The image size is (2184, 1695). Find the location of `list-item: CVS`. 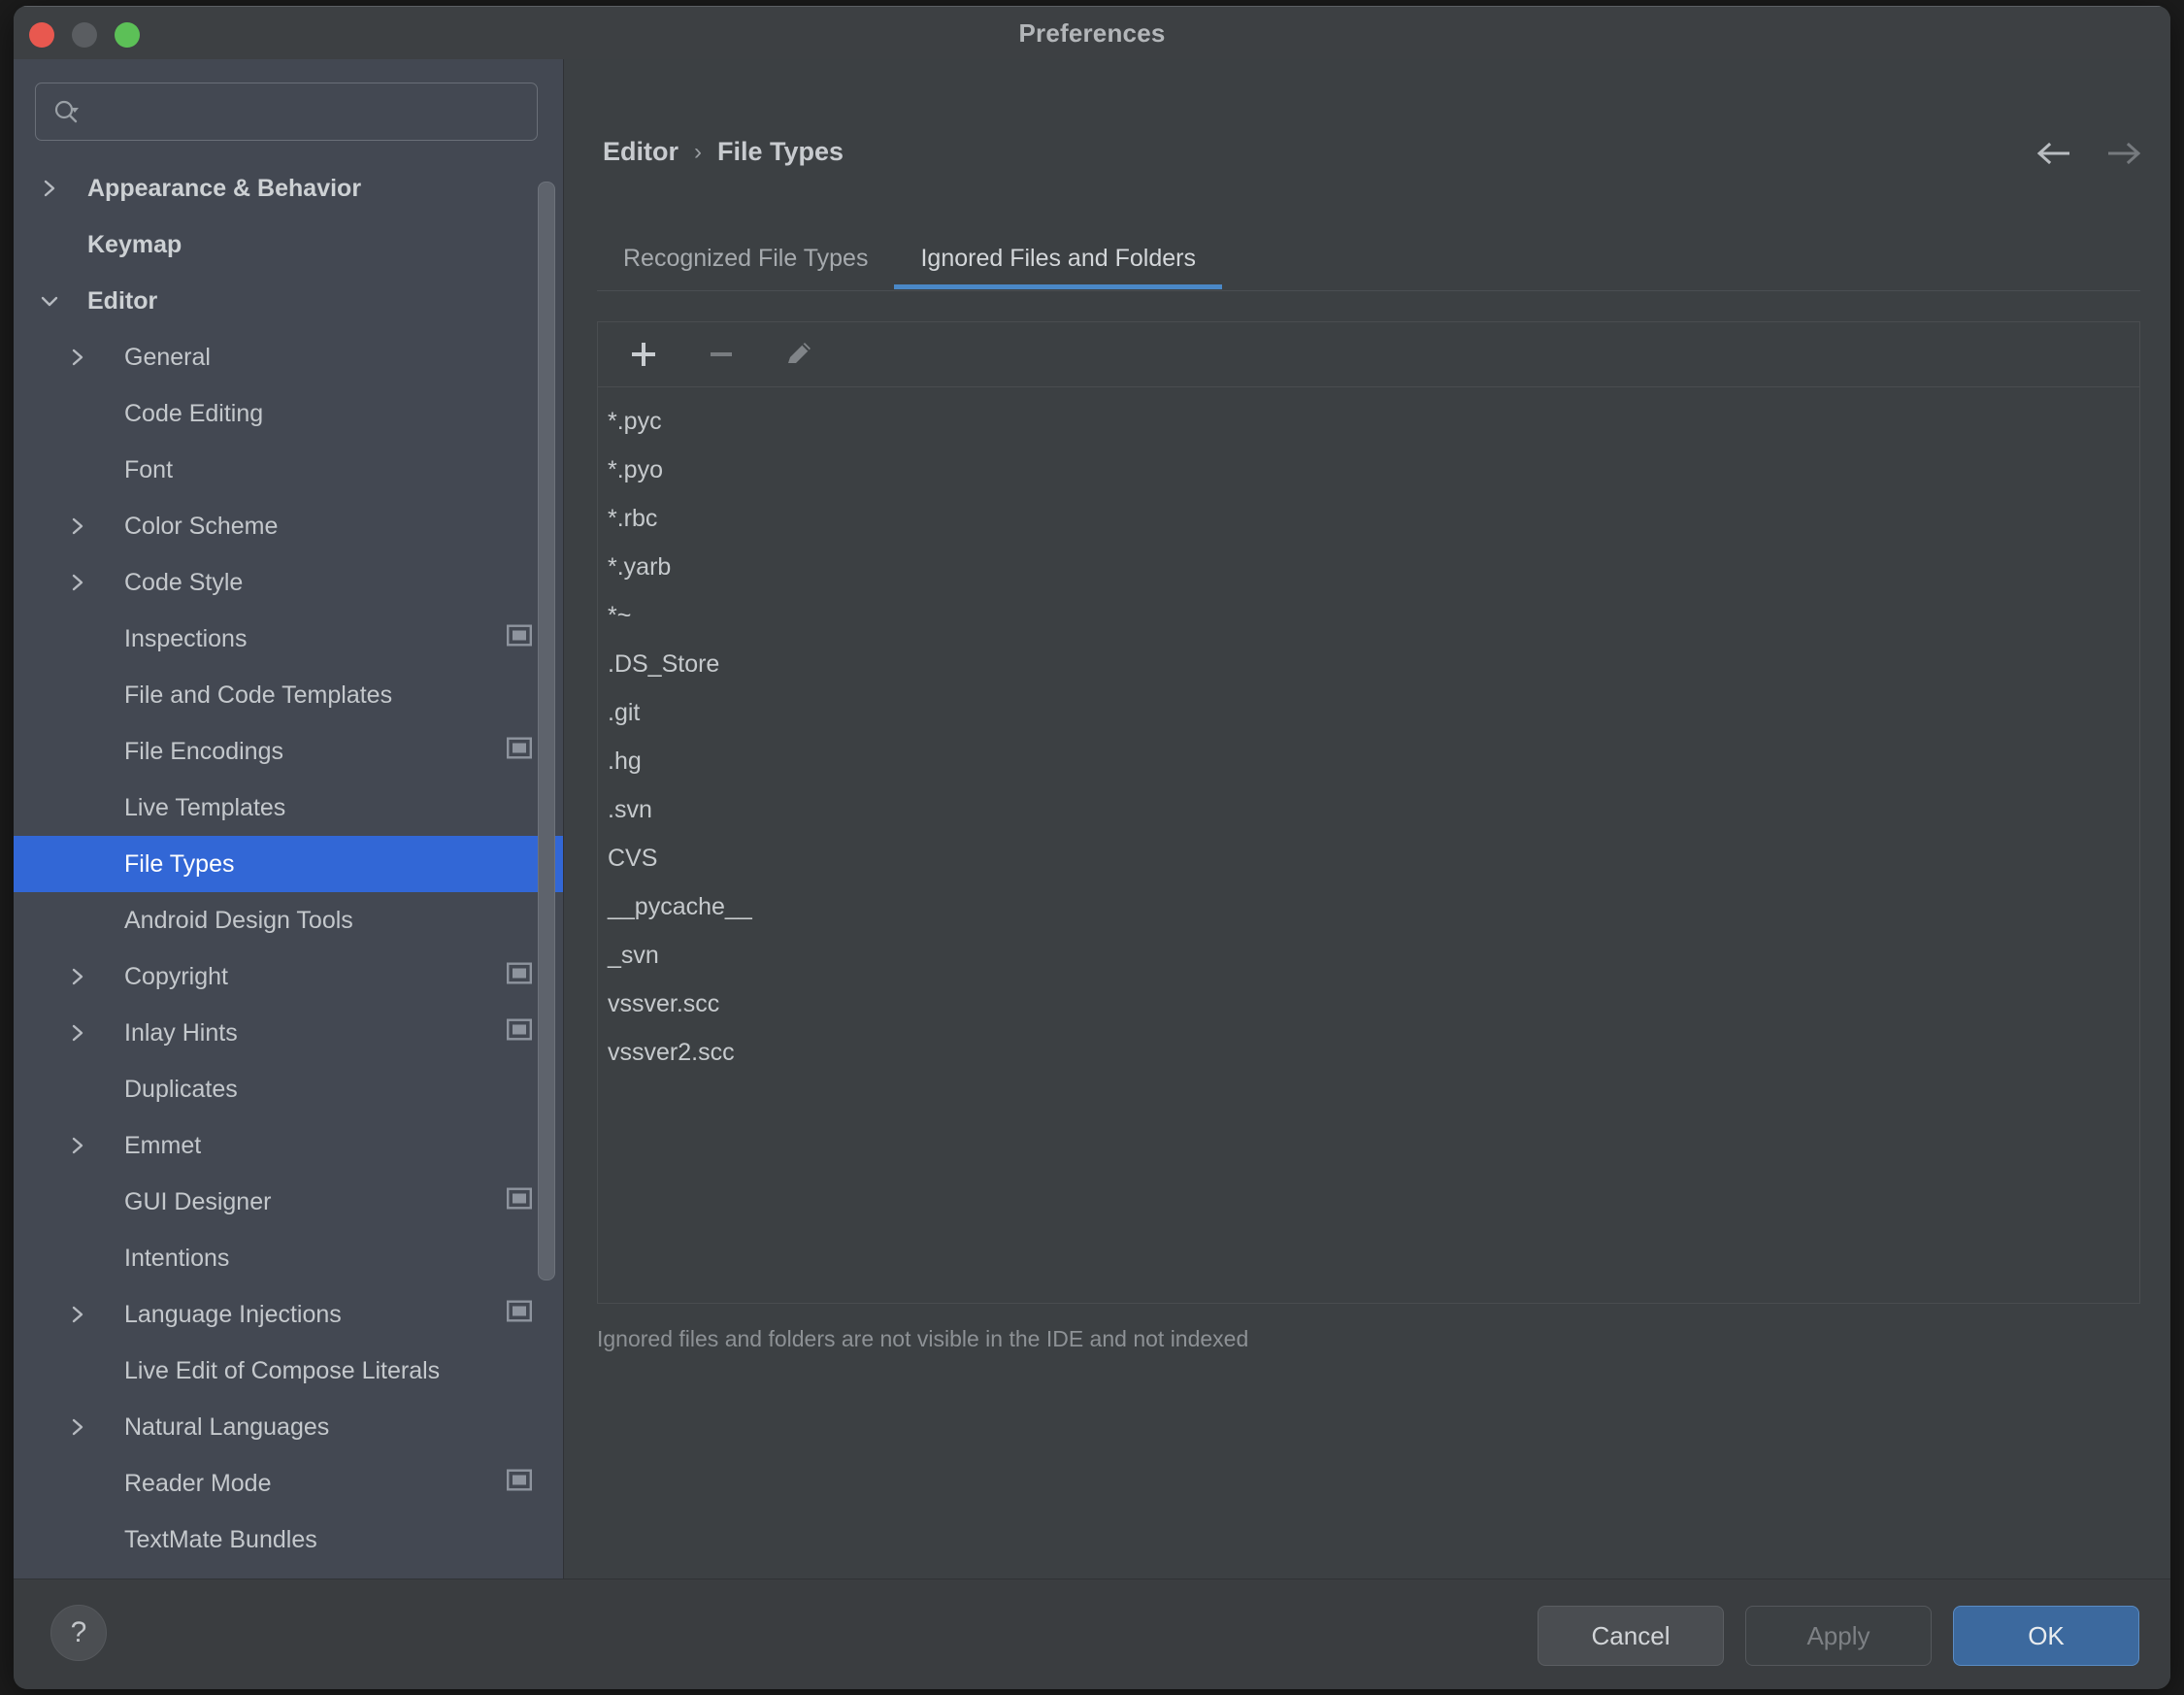

list-item: CVS is located at coordinates (1368, 858).